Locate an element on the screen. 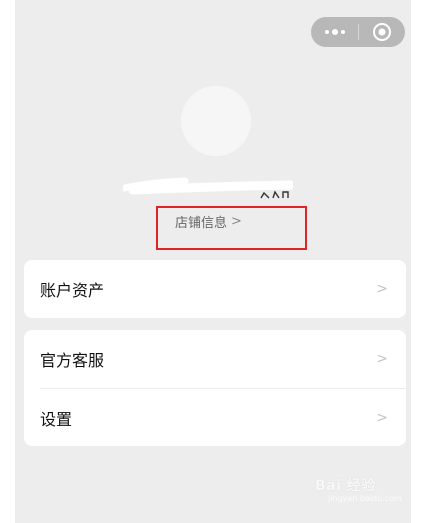 This screenshot has height=523, width=431. baidu-jingyan-watermark-url: jingyan.baidu.com is located at coordinates (365, 498).